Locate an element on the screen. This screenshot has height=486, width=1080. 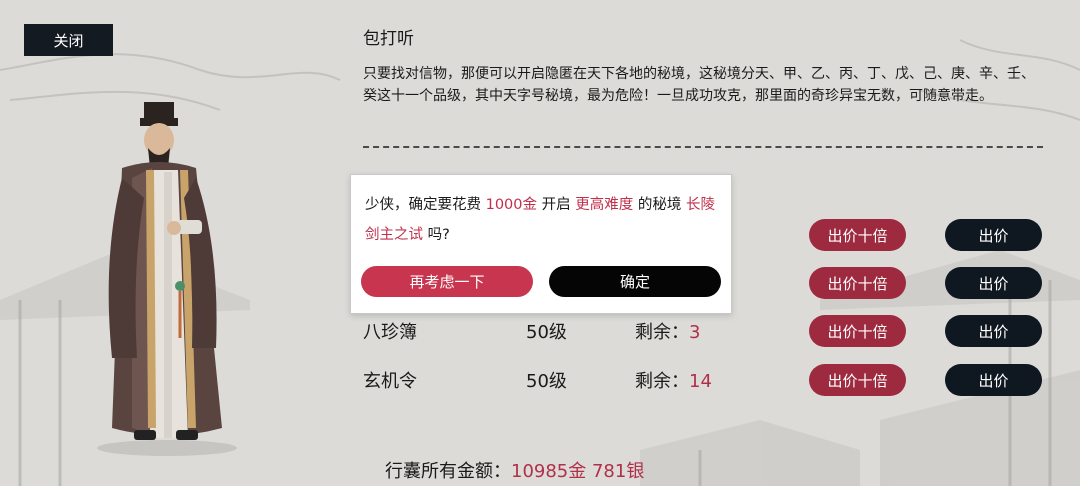
dialog-difficulty: 更高难度 is located at coordinates (604, 205).